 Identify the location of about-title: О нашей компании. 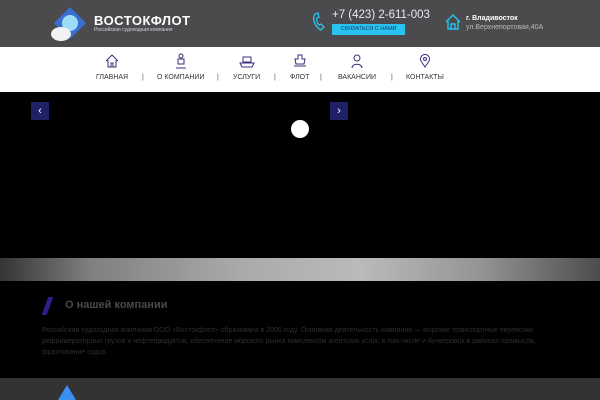
(116, 305).